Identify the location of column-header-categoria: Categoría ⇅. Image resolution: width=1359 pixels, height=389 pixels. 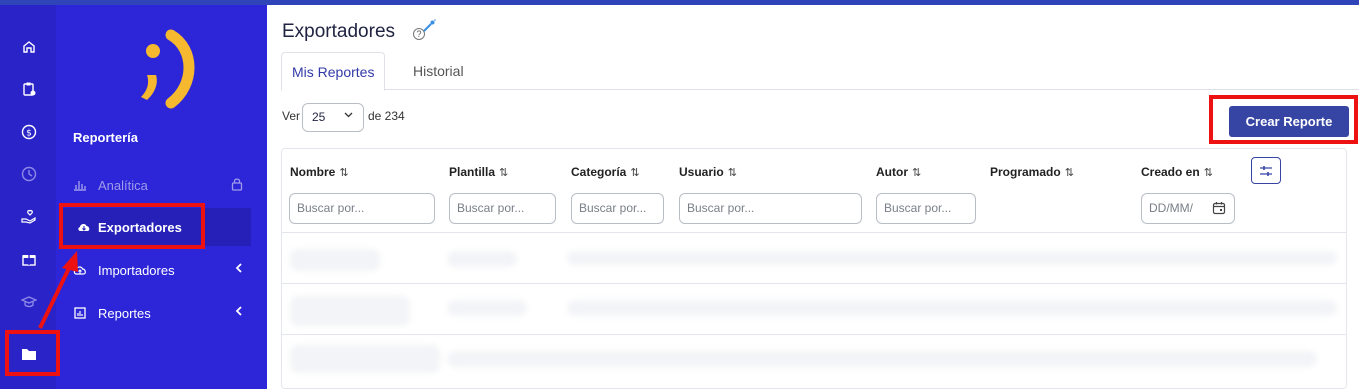
(605, 172).